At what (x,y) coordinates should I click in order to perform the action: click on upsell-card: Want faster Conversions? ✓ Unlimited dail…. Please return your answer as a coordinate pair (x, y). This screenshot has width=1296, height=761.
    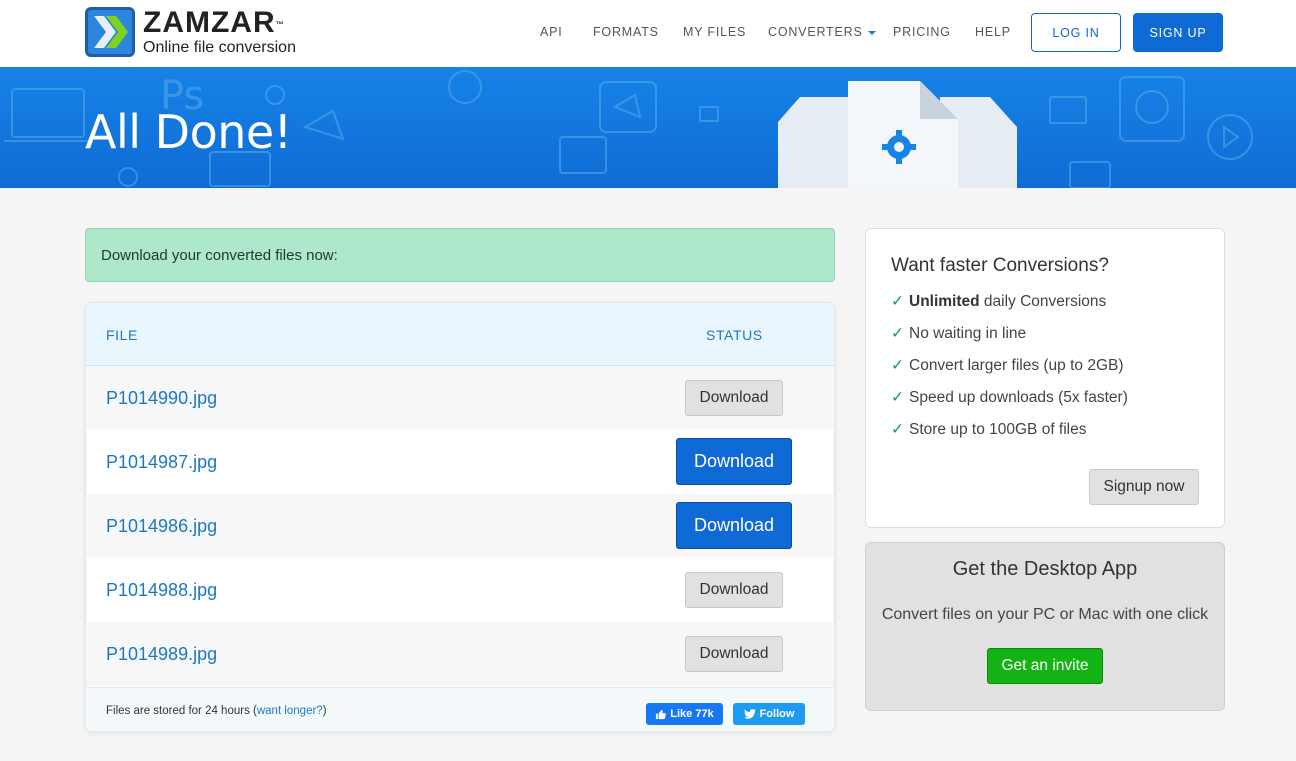
    Looking at the image, I should click on (1045, 378).